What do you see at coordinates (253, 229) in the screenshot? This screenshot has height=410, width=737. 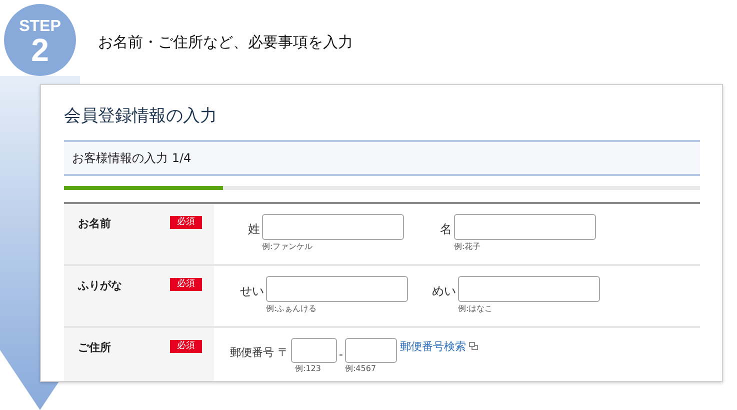 I see `field-label: 姓` at bounding box center [253, 229].